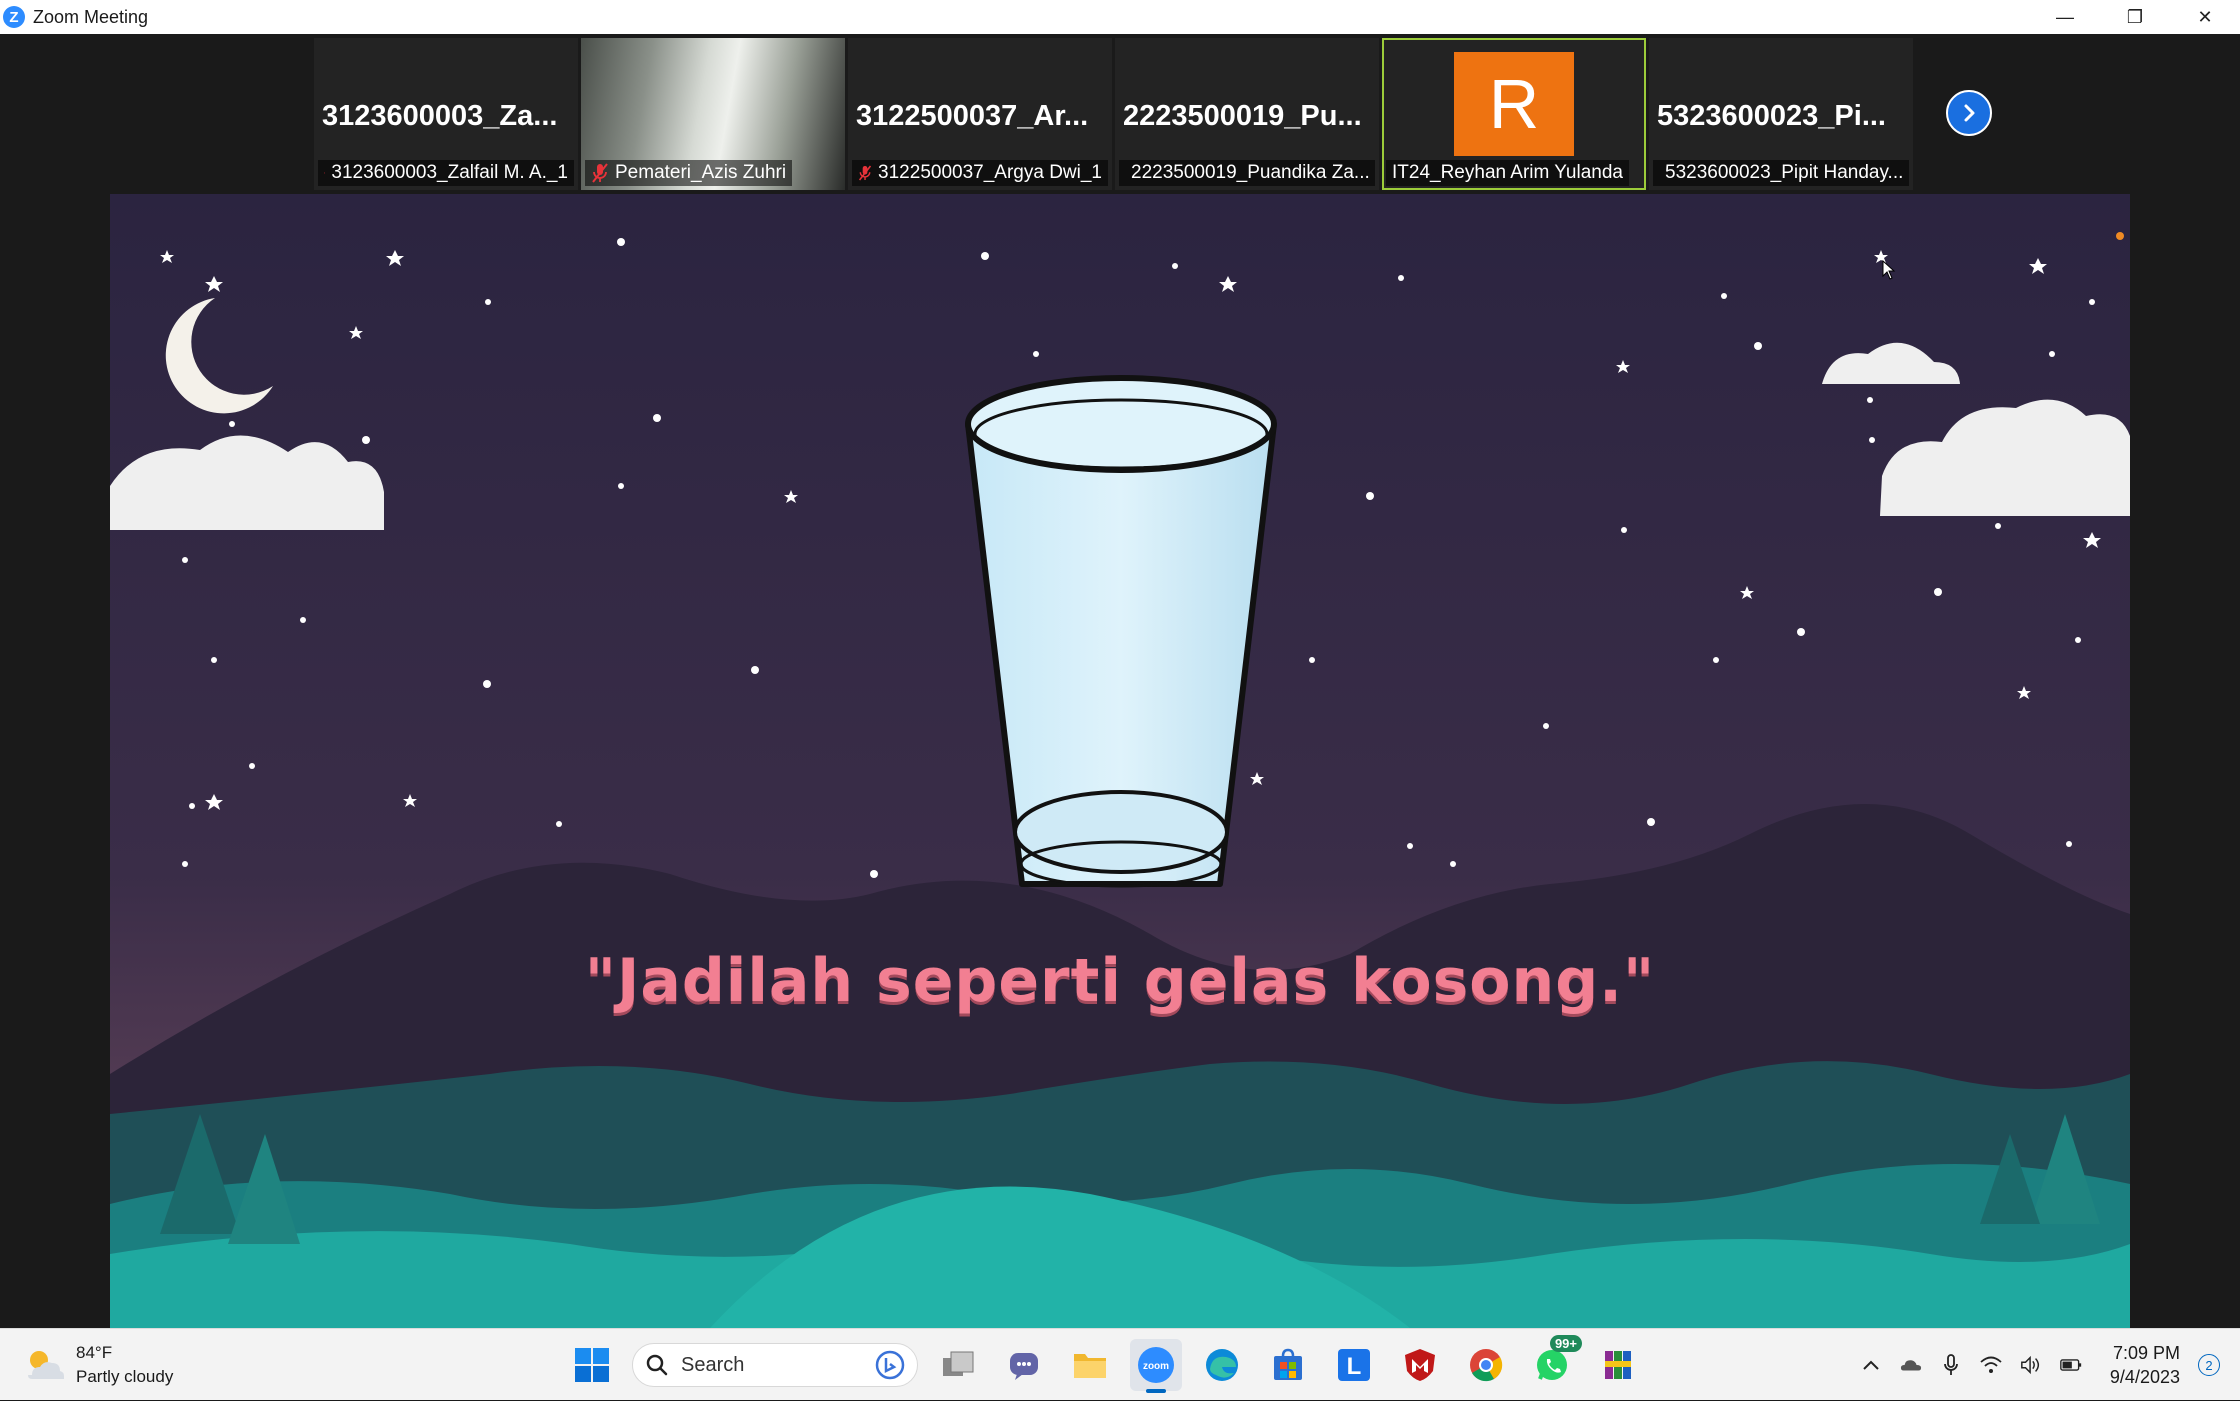 The height and width of the screenshot is (1401, 2240). What do you see at coordinates (2065, 17) in the screenshot?
I see `minimize-button: —` at bounding box center [2065, 17].